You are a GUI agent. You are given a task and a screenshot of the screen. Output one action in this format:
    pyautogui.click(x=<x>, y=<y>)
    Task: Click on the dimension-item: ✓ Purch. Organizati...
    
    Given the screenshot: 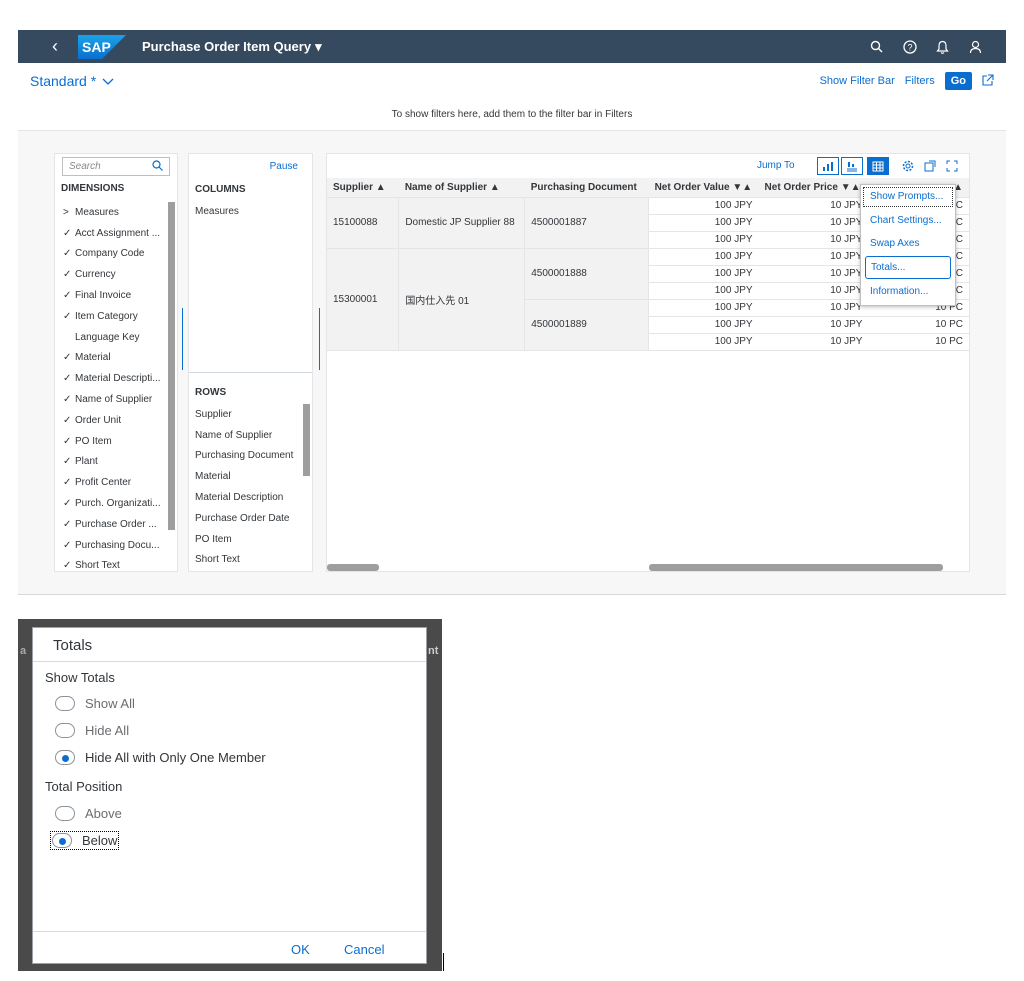 What is the action you would take?
    pyautogui.click(x=112, y=503)
    